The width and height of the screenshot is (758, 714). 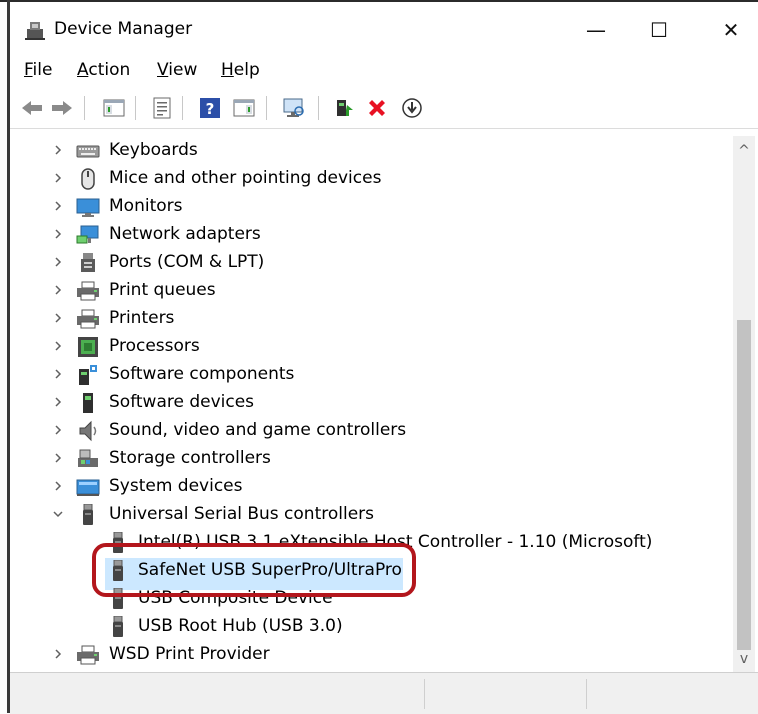 What do you see at coordinates (88, 375) in the screenshot?
I see `software-component-icon` at bounding box center [88, 375].